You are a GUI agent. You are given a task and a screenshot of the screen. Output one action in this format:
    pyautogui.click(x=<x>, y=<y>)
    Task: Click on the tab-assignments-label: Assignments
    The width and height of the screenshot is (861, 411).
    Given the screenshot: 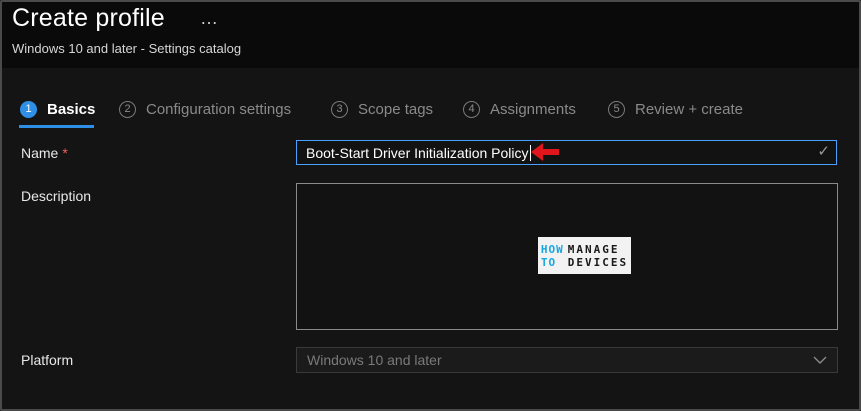 What is the action you would take?
    pyautogui.click(x=533, y=109)
    